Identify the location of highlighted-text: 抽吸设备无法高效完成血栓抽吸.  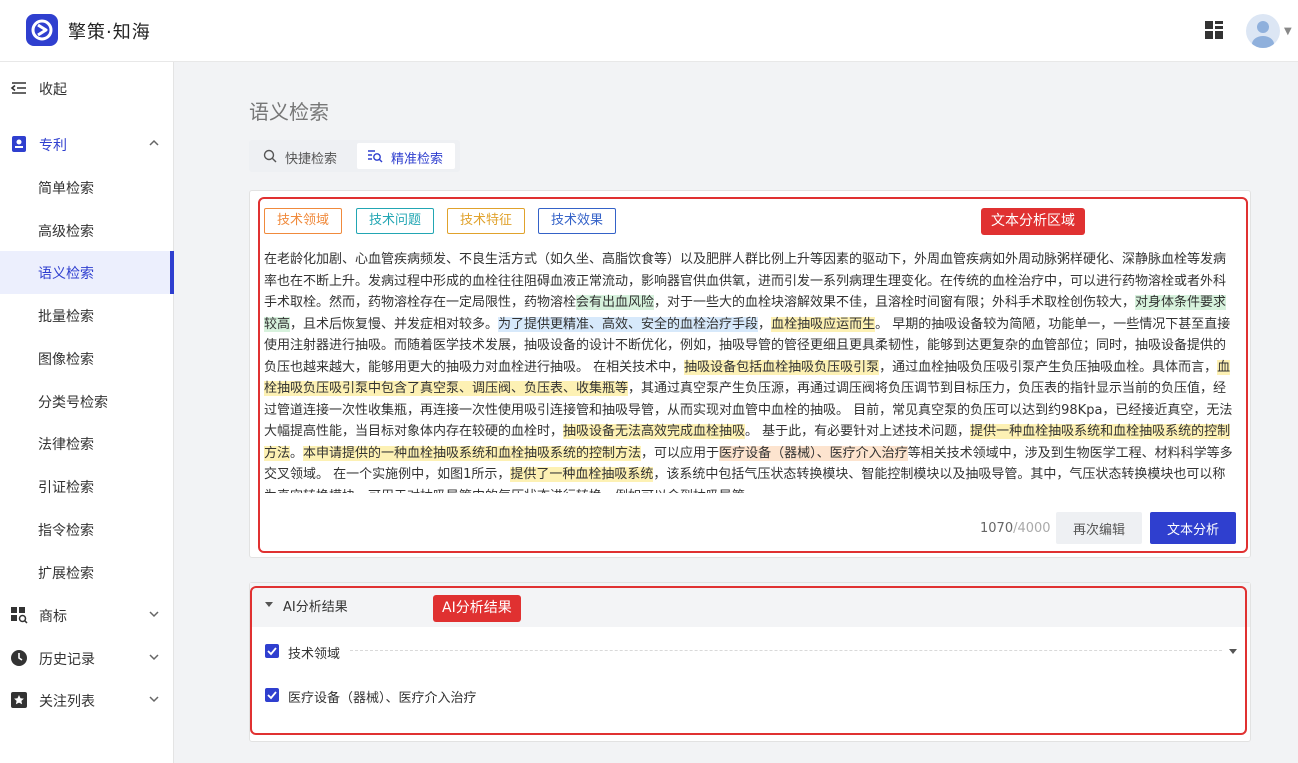
(654, 431).